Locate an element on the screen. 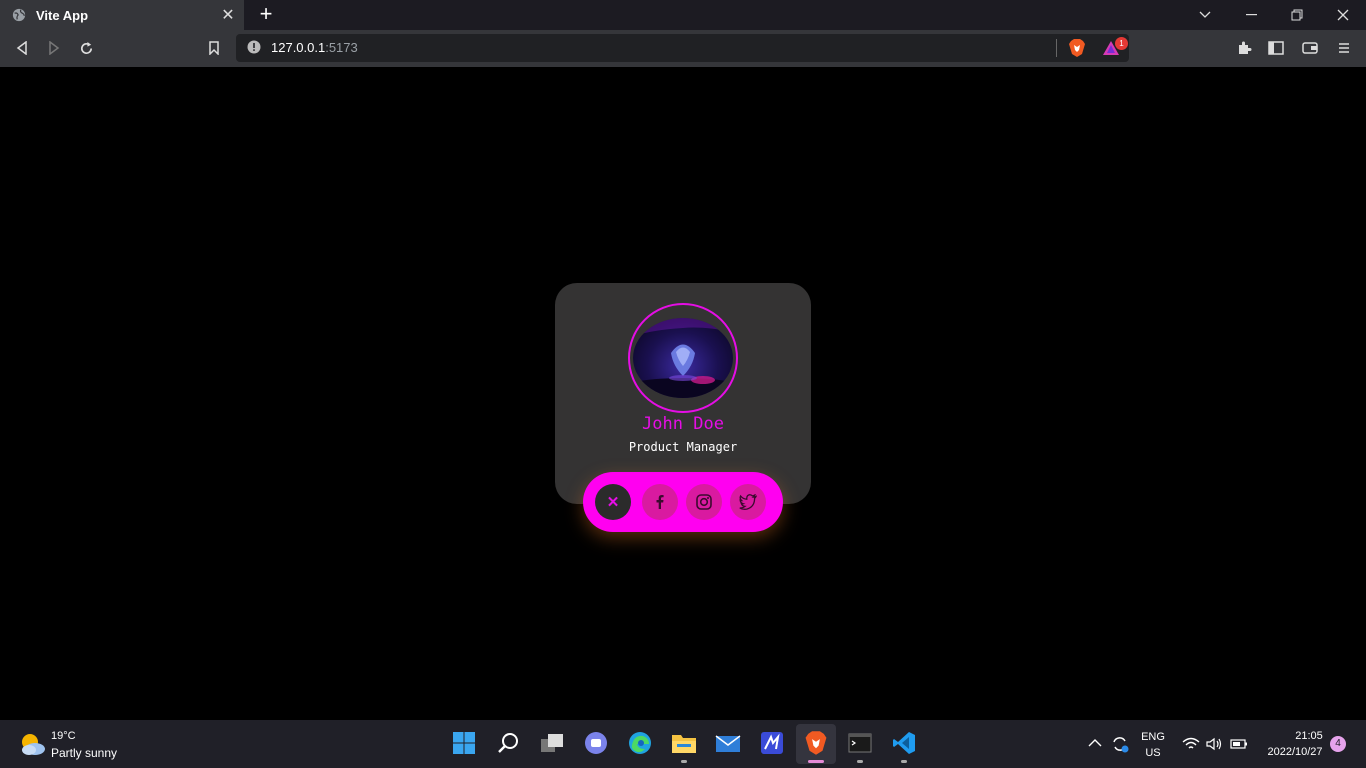 This screenshot has height=768, width=1366. mail-icon is located at coordinates (728, 743).